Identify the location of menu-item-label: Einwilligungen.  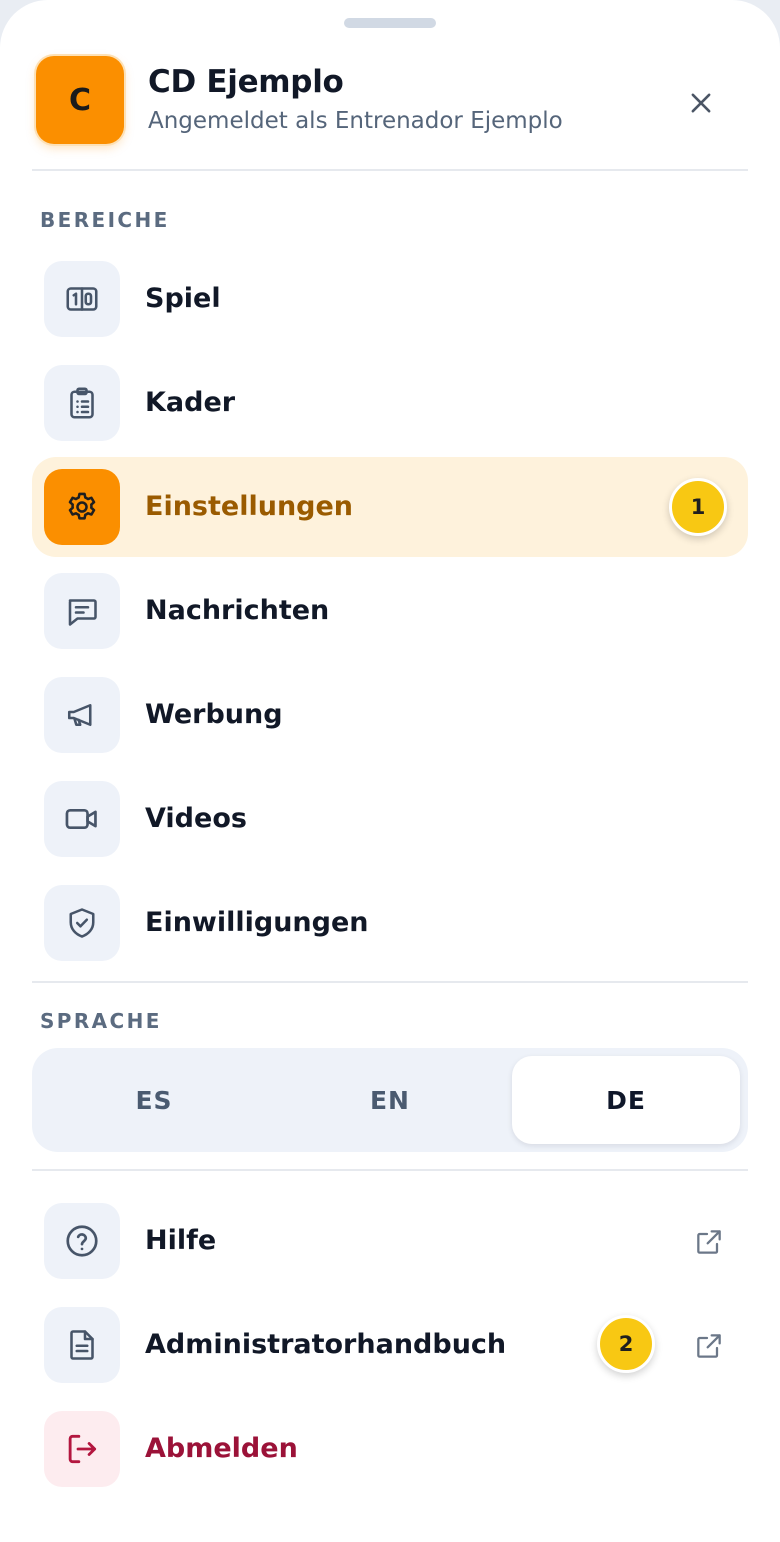
(257, 922).